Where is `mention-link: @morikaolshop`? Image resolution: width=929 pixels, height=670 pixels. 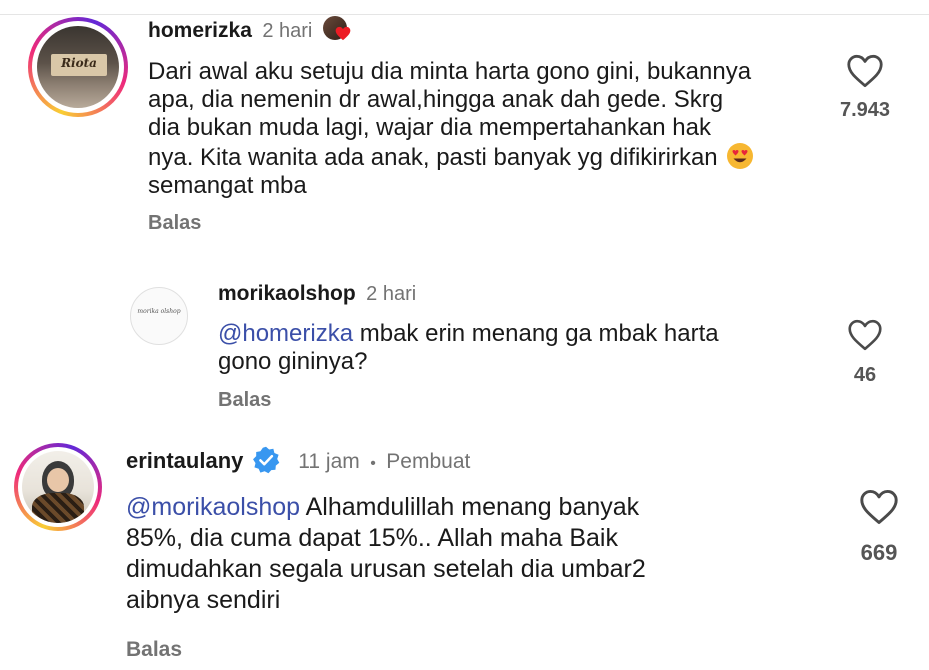 mention-link: @morikaolshop is located at coordinates (213, 507).